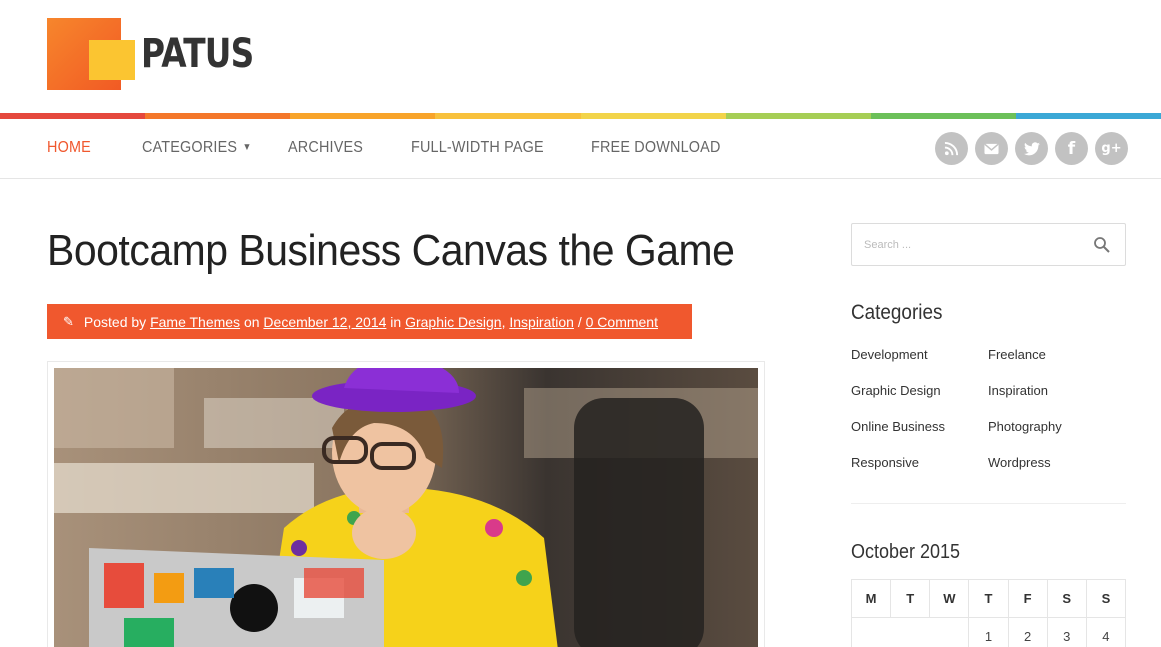 The image size is (1161, 647). What do you see at coordinates (988, 503) in the screenshot?
I see `widget-divider` at bounding box center [988, 503].